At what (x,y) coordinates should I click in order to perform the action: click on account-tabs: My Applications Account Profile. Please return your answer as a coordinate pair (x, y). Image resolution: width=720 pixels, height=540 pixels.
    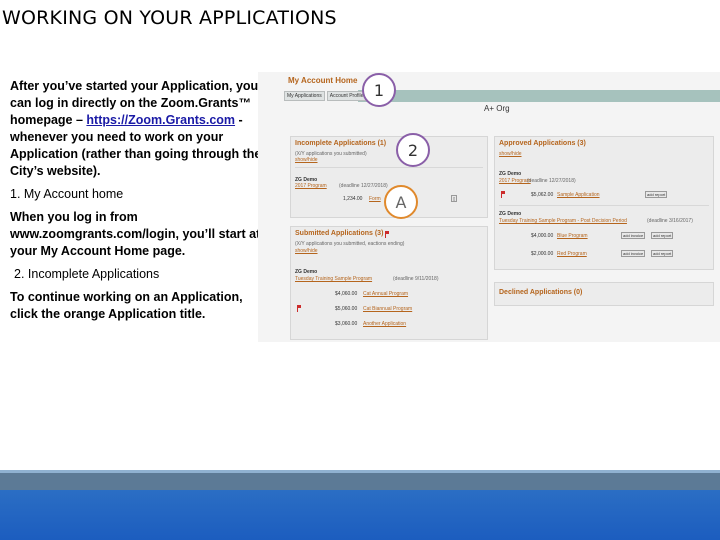
    Looking at the image, I should click on (325, 96).